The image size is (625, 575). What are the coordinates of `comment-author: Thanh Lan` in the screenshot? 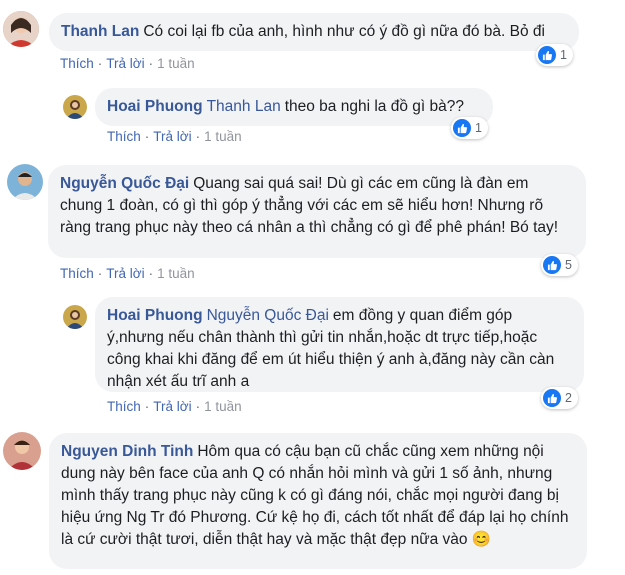 It's located at (100, 31).